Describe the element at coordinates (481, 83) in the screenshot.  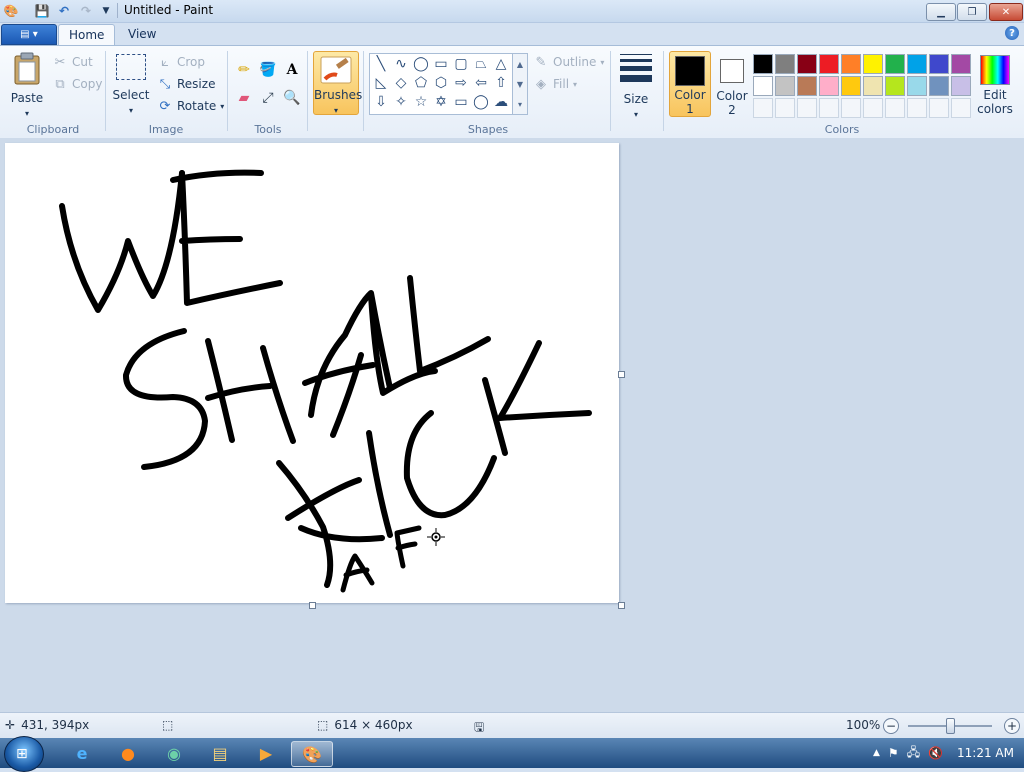
I see `left-arrow-shape-icon: ⇦` at that location.